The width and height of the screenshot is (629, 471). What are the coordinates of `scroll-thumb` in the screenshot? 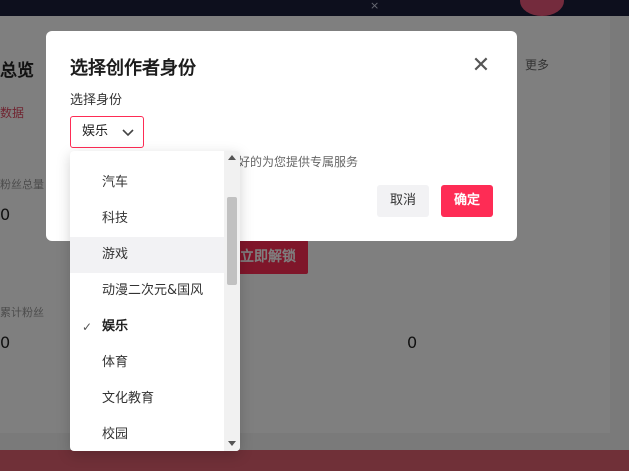 It's located at (232, 241).